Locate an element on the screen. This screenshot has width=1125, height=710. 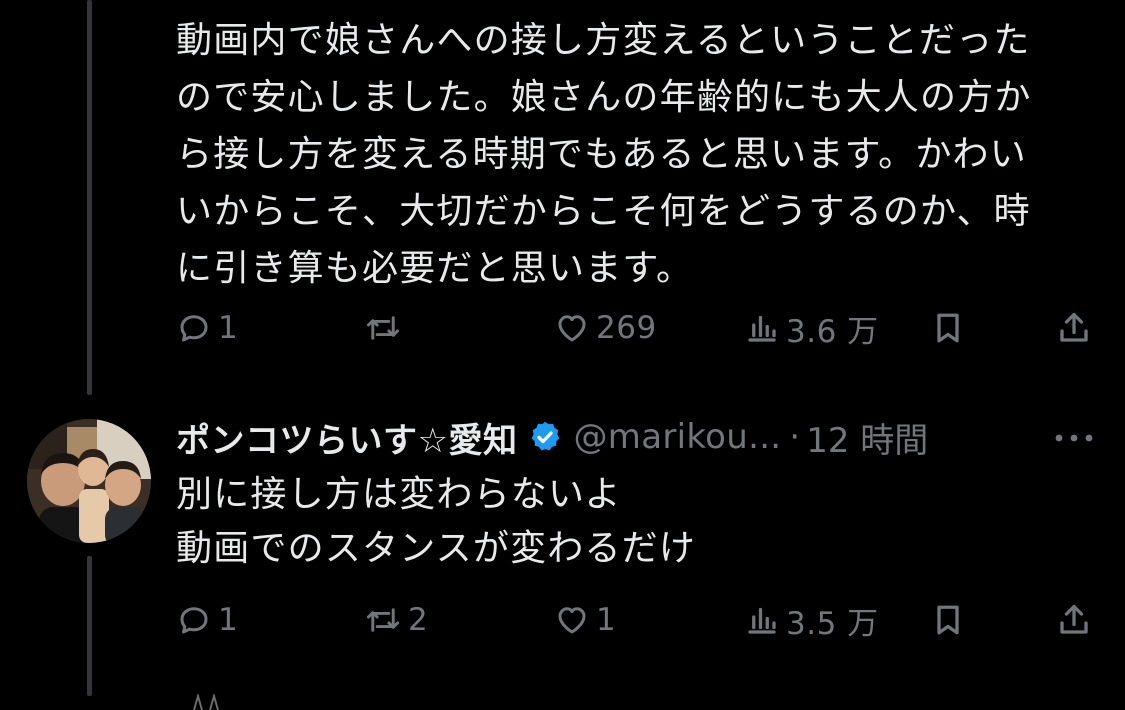
like-count: 269 is located at coordinates (626, 328).